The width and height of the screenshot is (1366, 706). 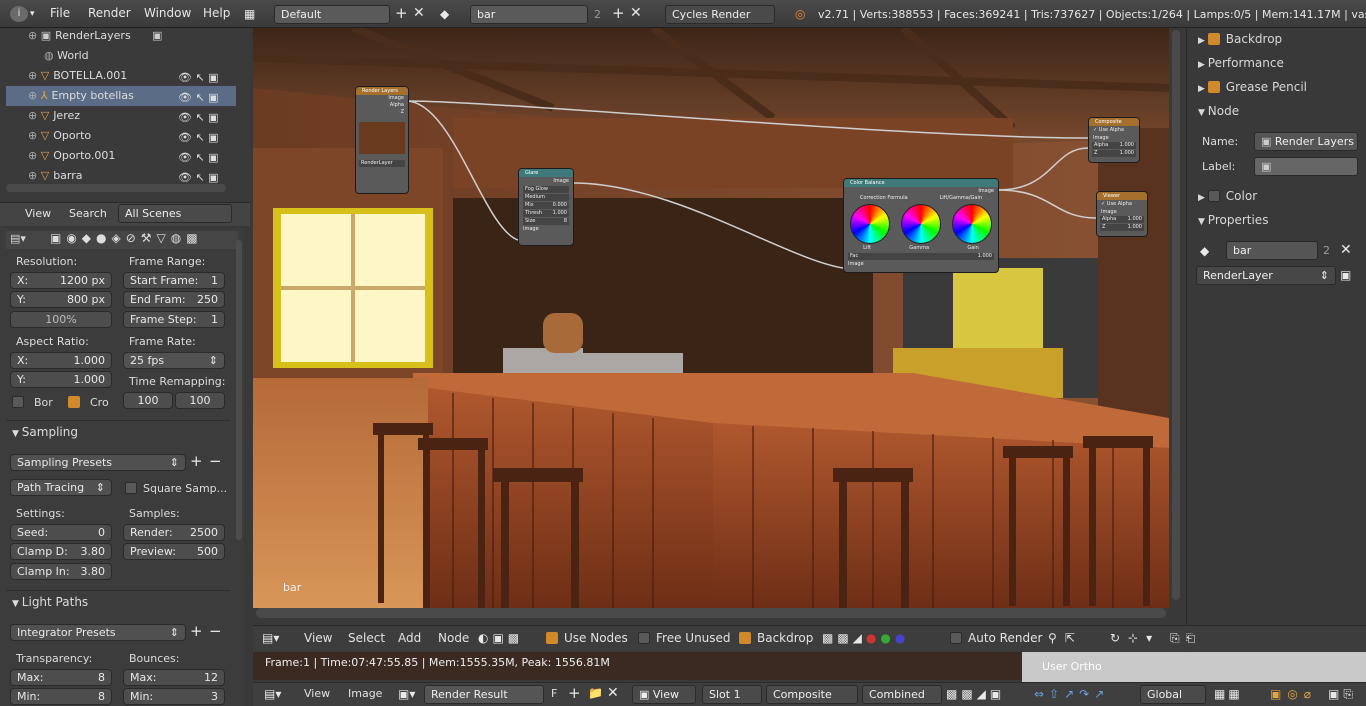 What do you see at coordinates (208, 128) in the screenshot?
I see `outliner-visibility-column: 👁 ↖ ▣ 👁 ↖ ▣ 👁 ↖ ▣ 👁 ↖ ▣ 👁 ↖ ▣ 👁 ↖ ▣` at bounding box center [208, 128].